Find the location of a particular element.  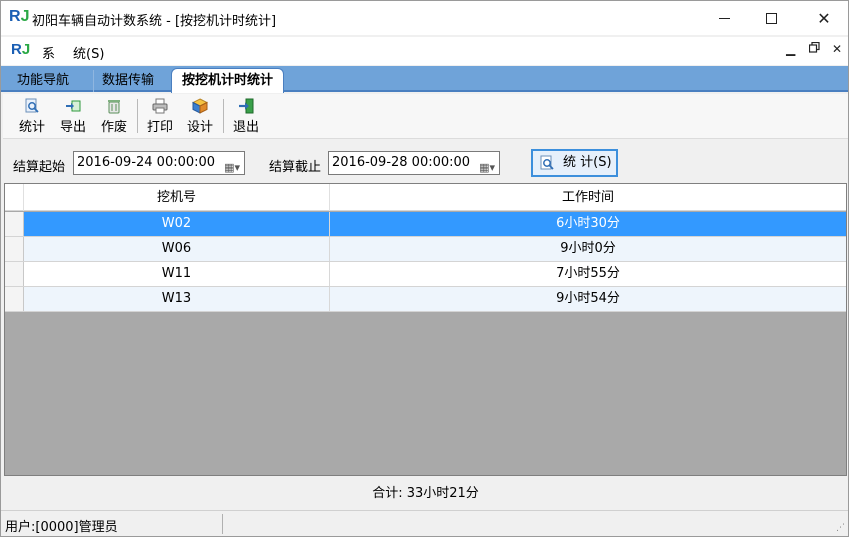

export-tool-button: 导出 is located at coordinates (73, 116).